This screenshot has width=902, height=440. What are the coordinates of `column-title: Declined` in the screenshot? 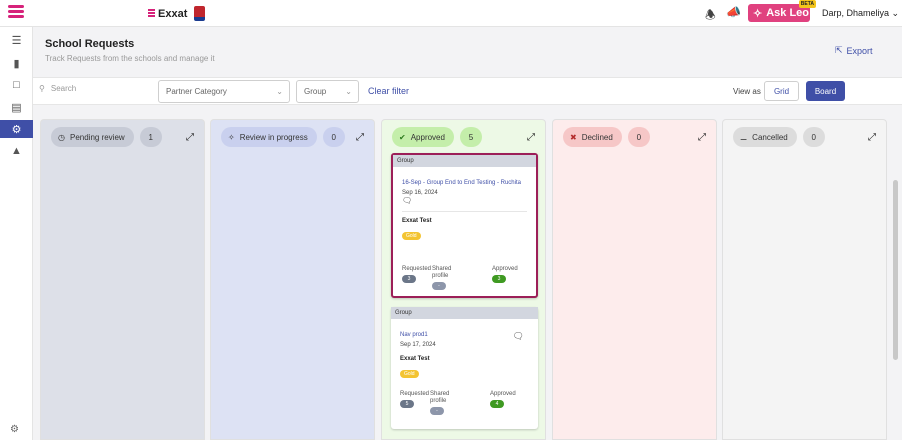 It's located at (597, 137).